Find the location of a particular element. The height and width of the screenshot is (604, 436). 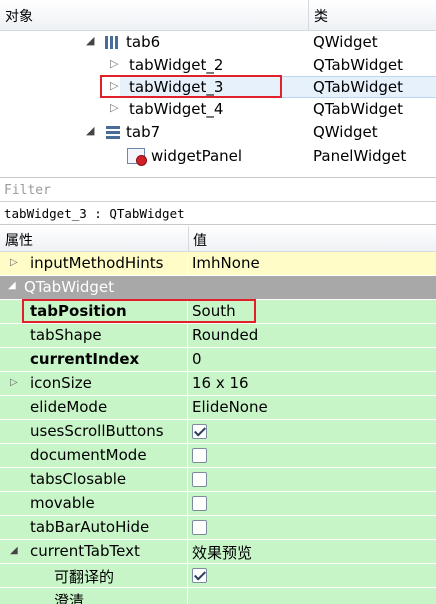

property-editor-header: 属性 值 is located at coordinates (218, 239).